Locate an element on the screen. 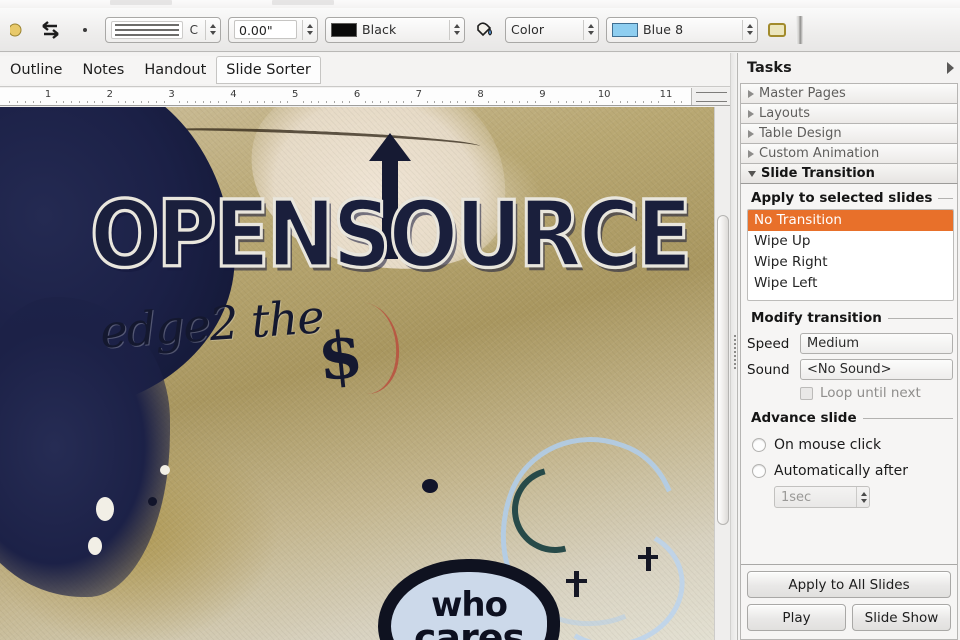  cross-mark-2a is located at coordinates (648, 559).